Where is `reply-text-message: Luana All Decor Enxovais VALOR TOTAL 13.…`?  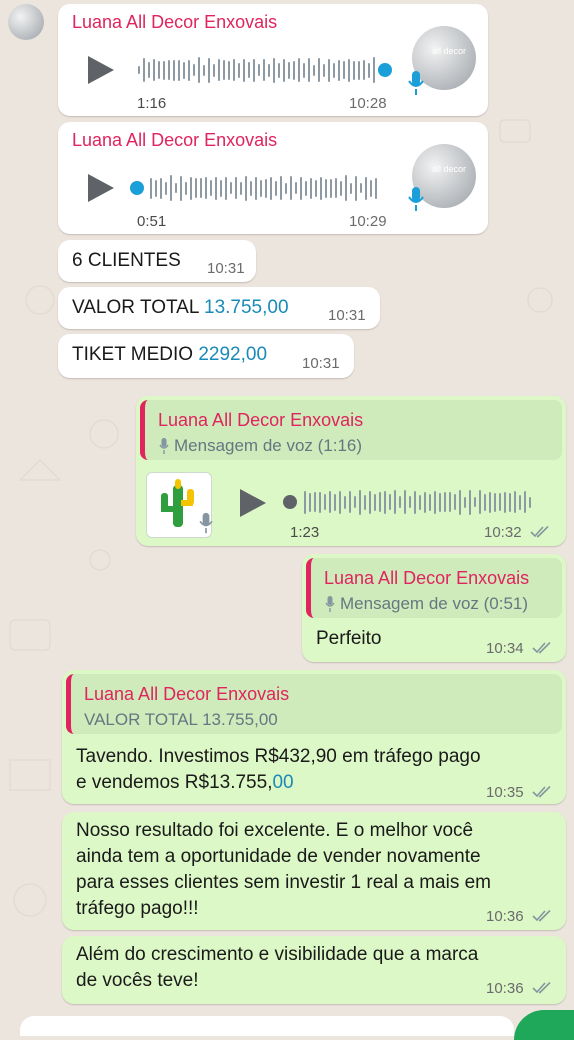
reply-text-message: Luana All Decor Enxovais VALOR TOTAL 13.… is located at coordinates (314, 737).